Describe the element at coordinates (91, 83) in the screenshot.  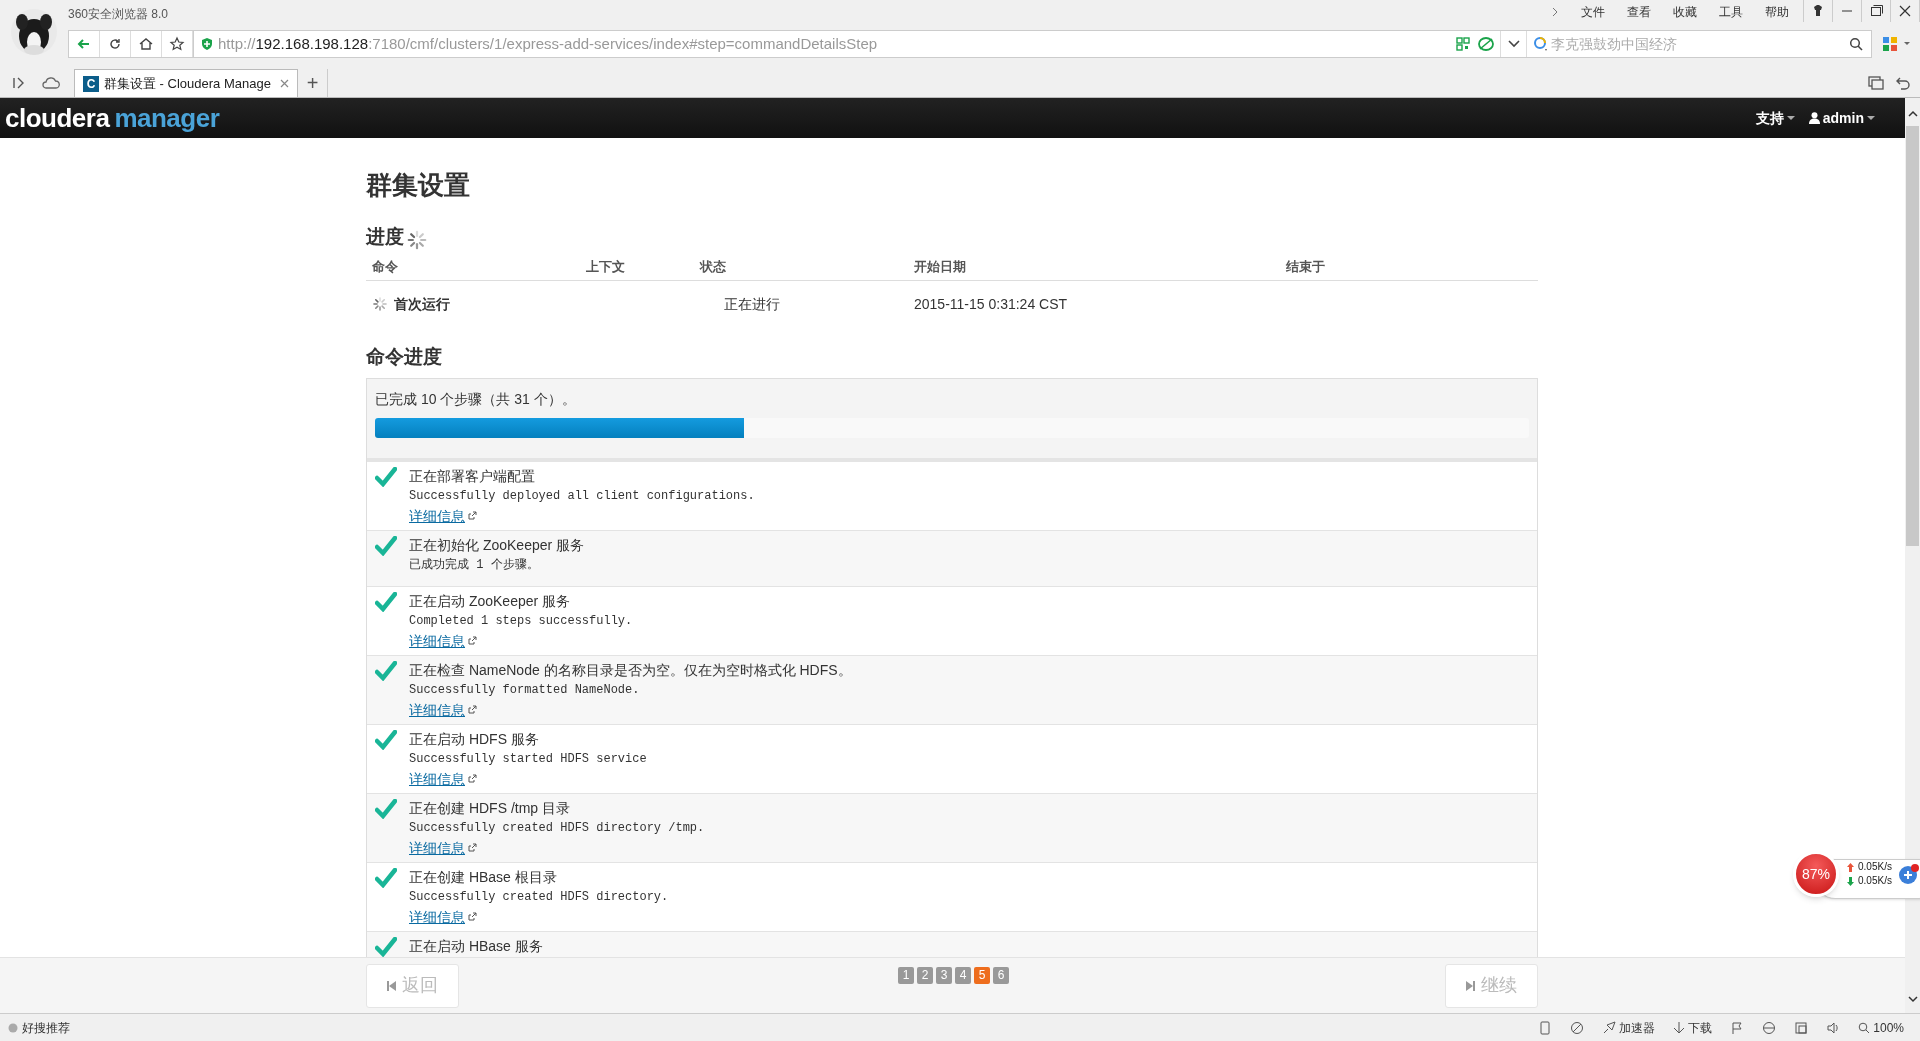
I see `tab-favicon-icon: C` at that location.